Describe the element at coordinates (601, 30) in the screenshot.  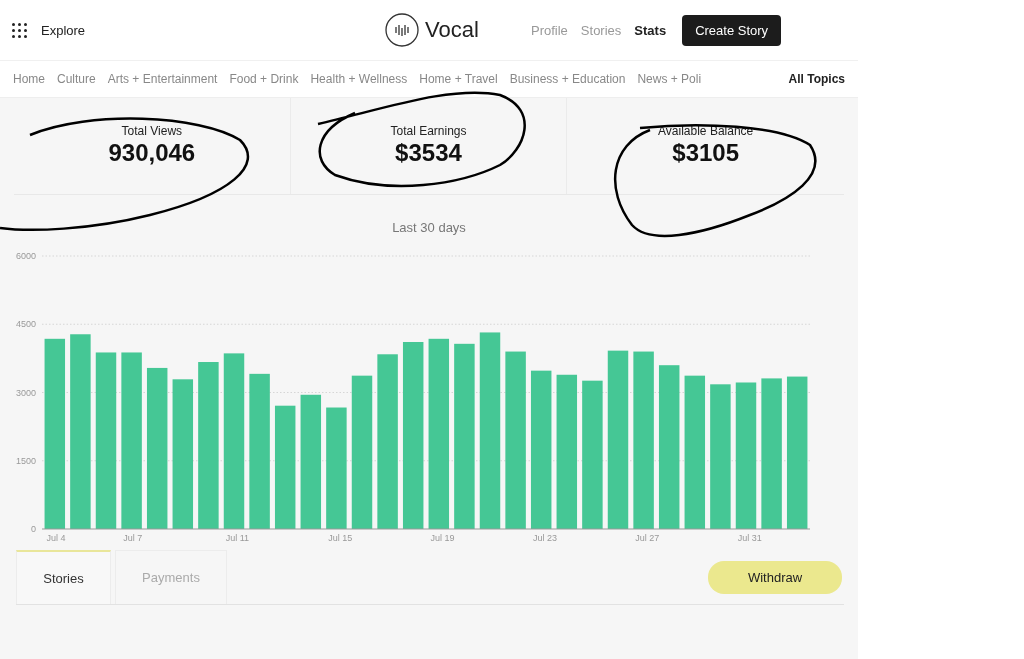
I see `nav-link: Stories` at that location.